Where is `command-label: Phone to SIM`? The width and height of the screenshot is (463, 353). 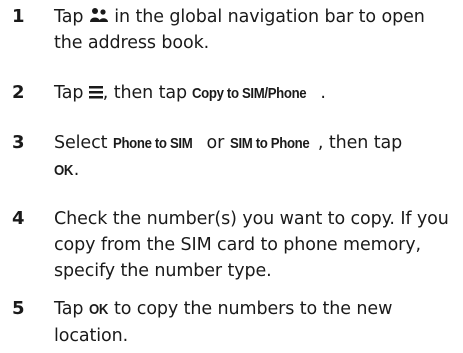
command-label: Phone to SIM is located at coordinates (152, 143).